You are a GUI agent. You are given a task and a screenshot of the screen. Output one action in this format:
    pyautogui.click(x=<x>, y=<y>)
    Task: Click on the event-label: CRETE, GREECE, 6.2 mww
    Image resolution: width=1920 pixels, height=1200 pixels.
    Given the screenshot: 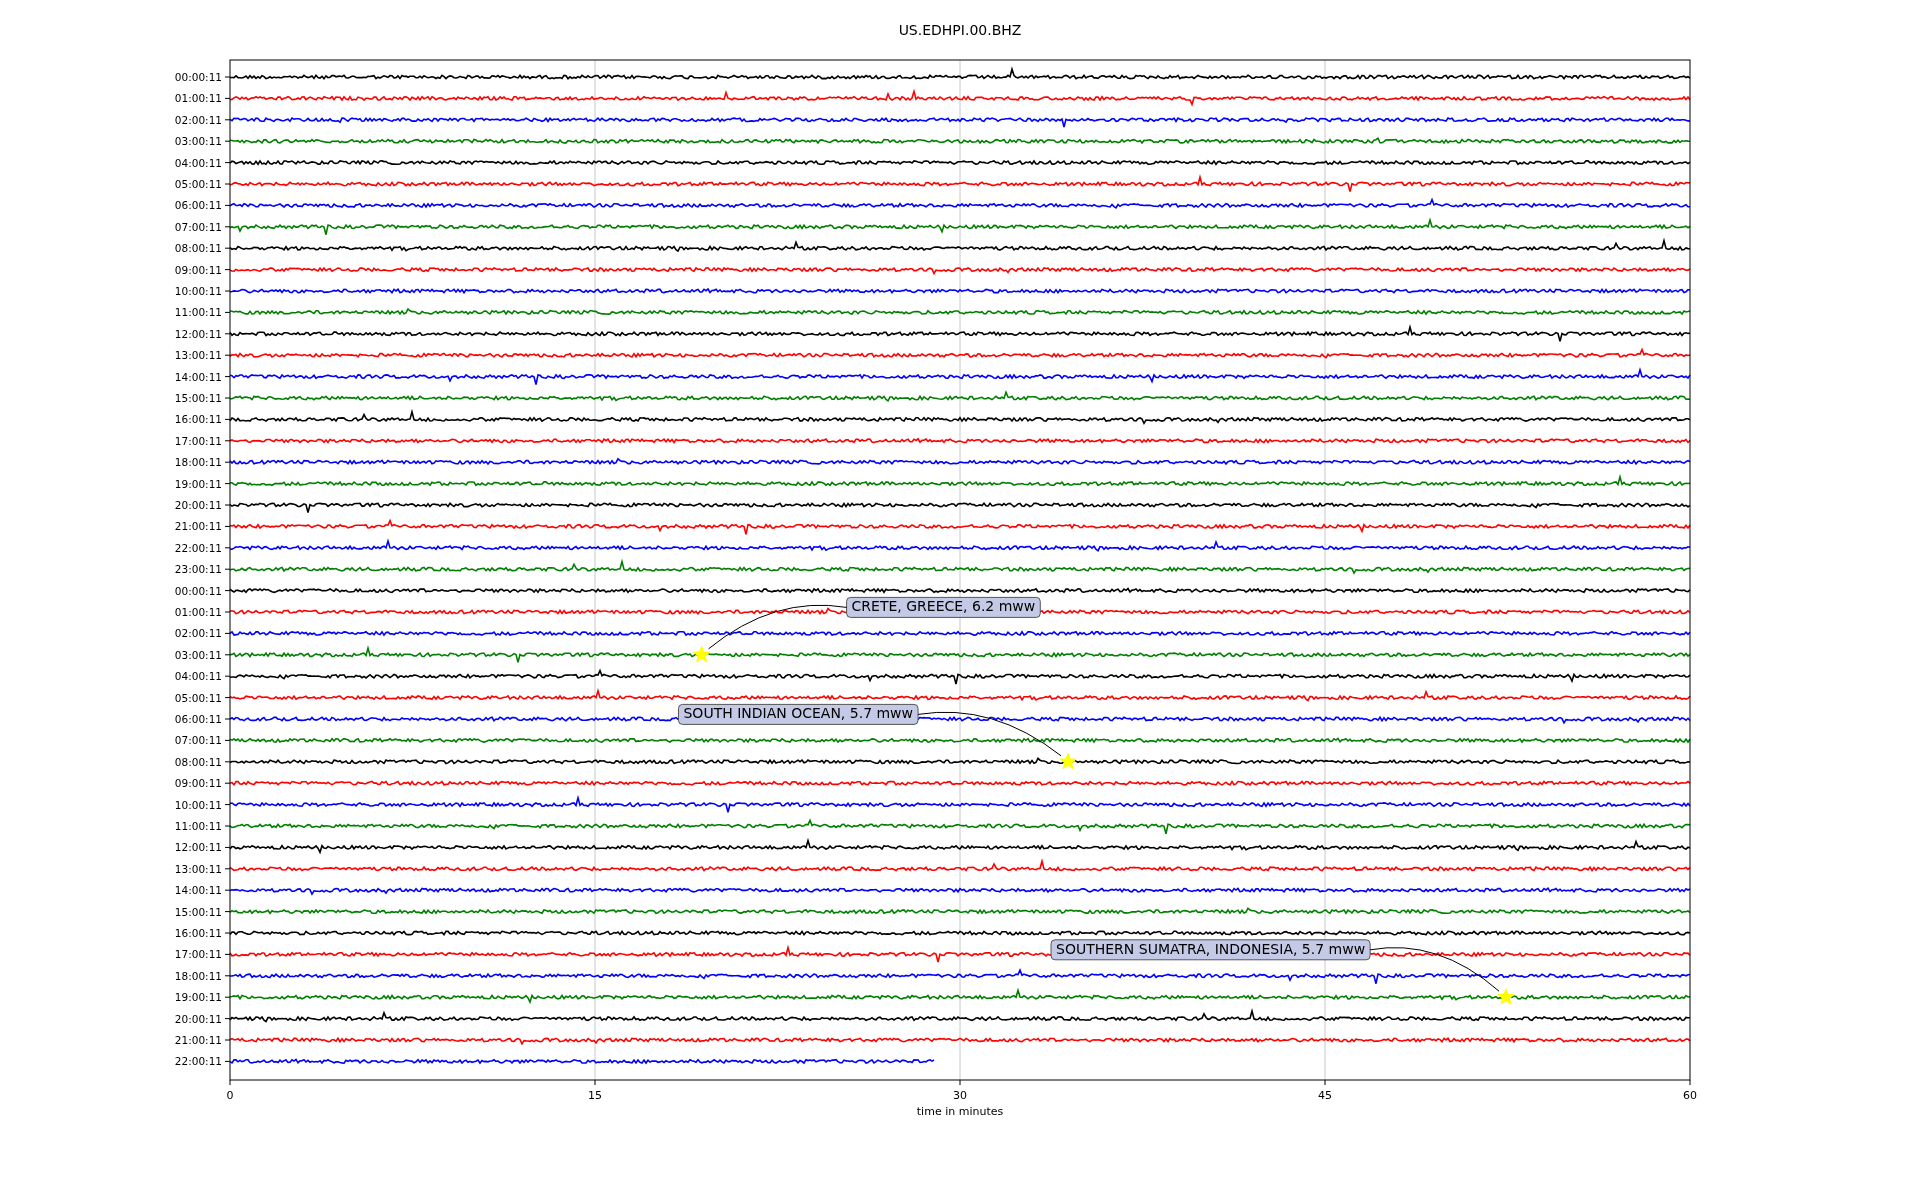 What is the action you would take?
    pyautogui.click(x=943, y=607)
    